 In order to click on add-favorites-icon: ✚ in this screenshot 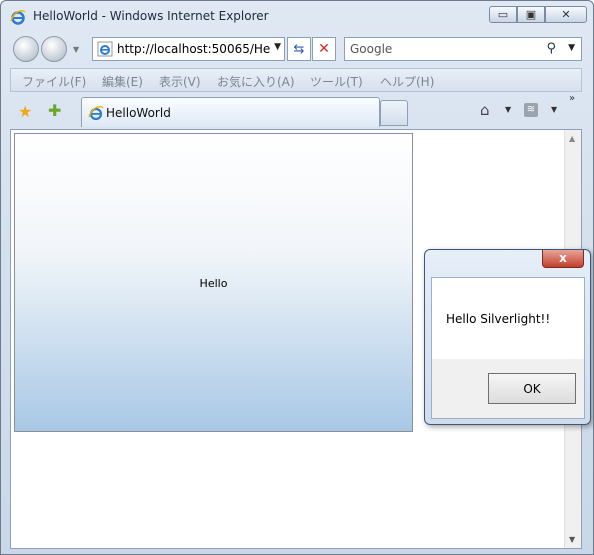, I will do `click(54, 110)`.